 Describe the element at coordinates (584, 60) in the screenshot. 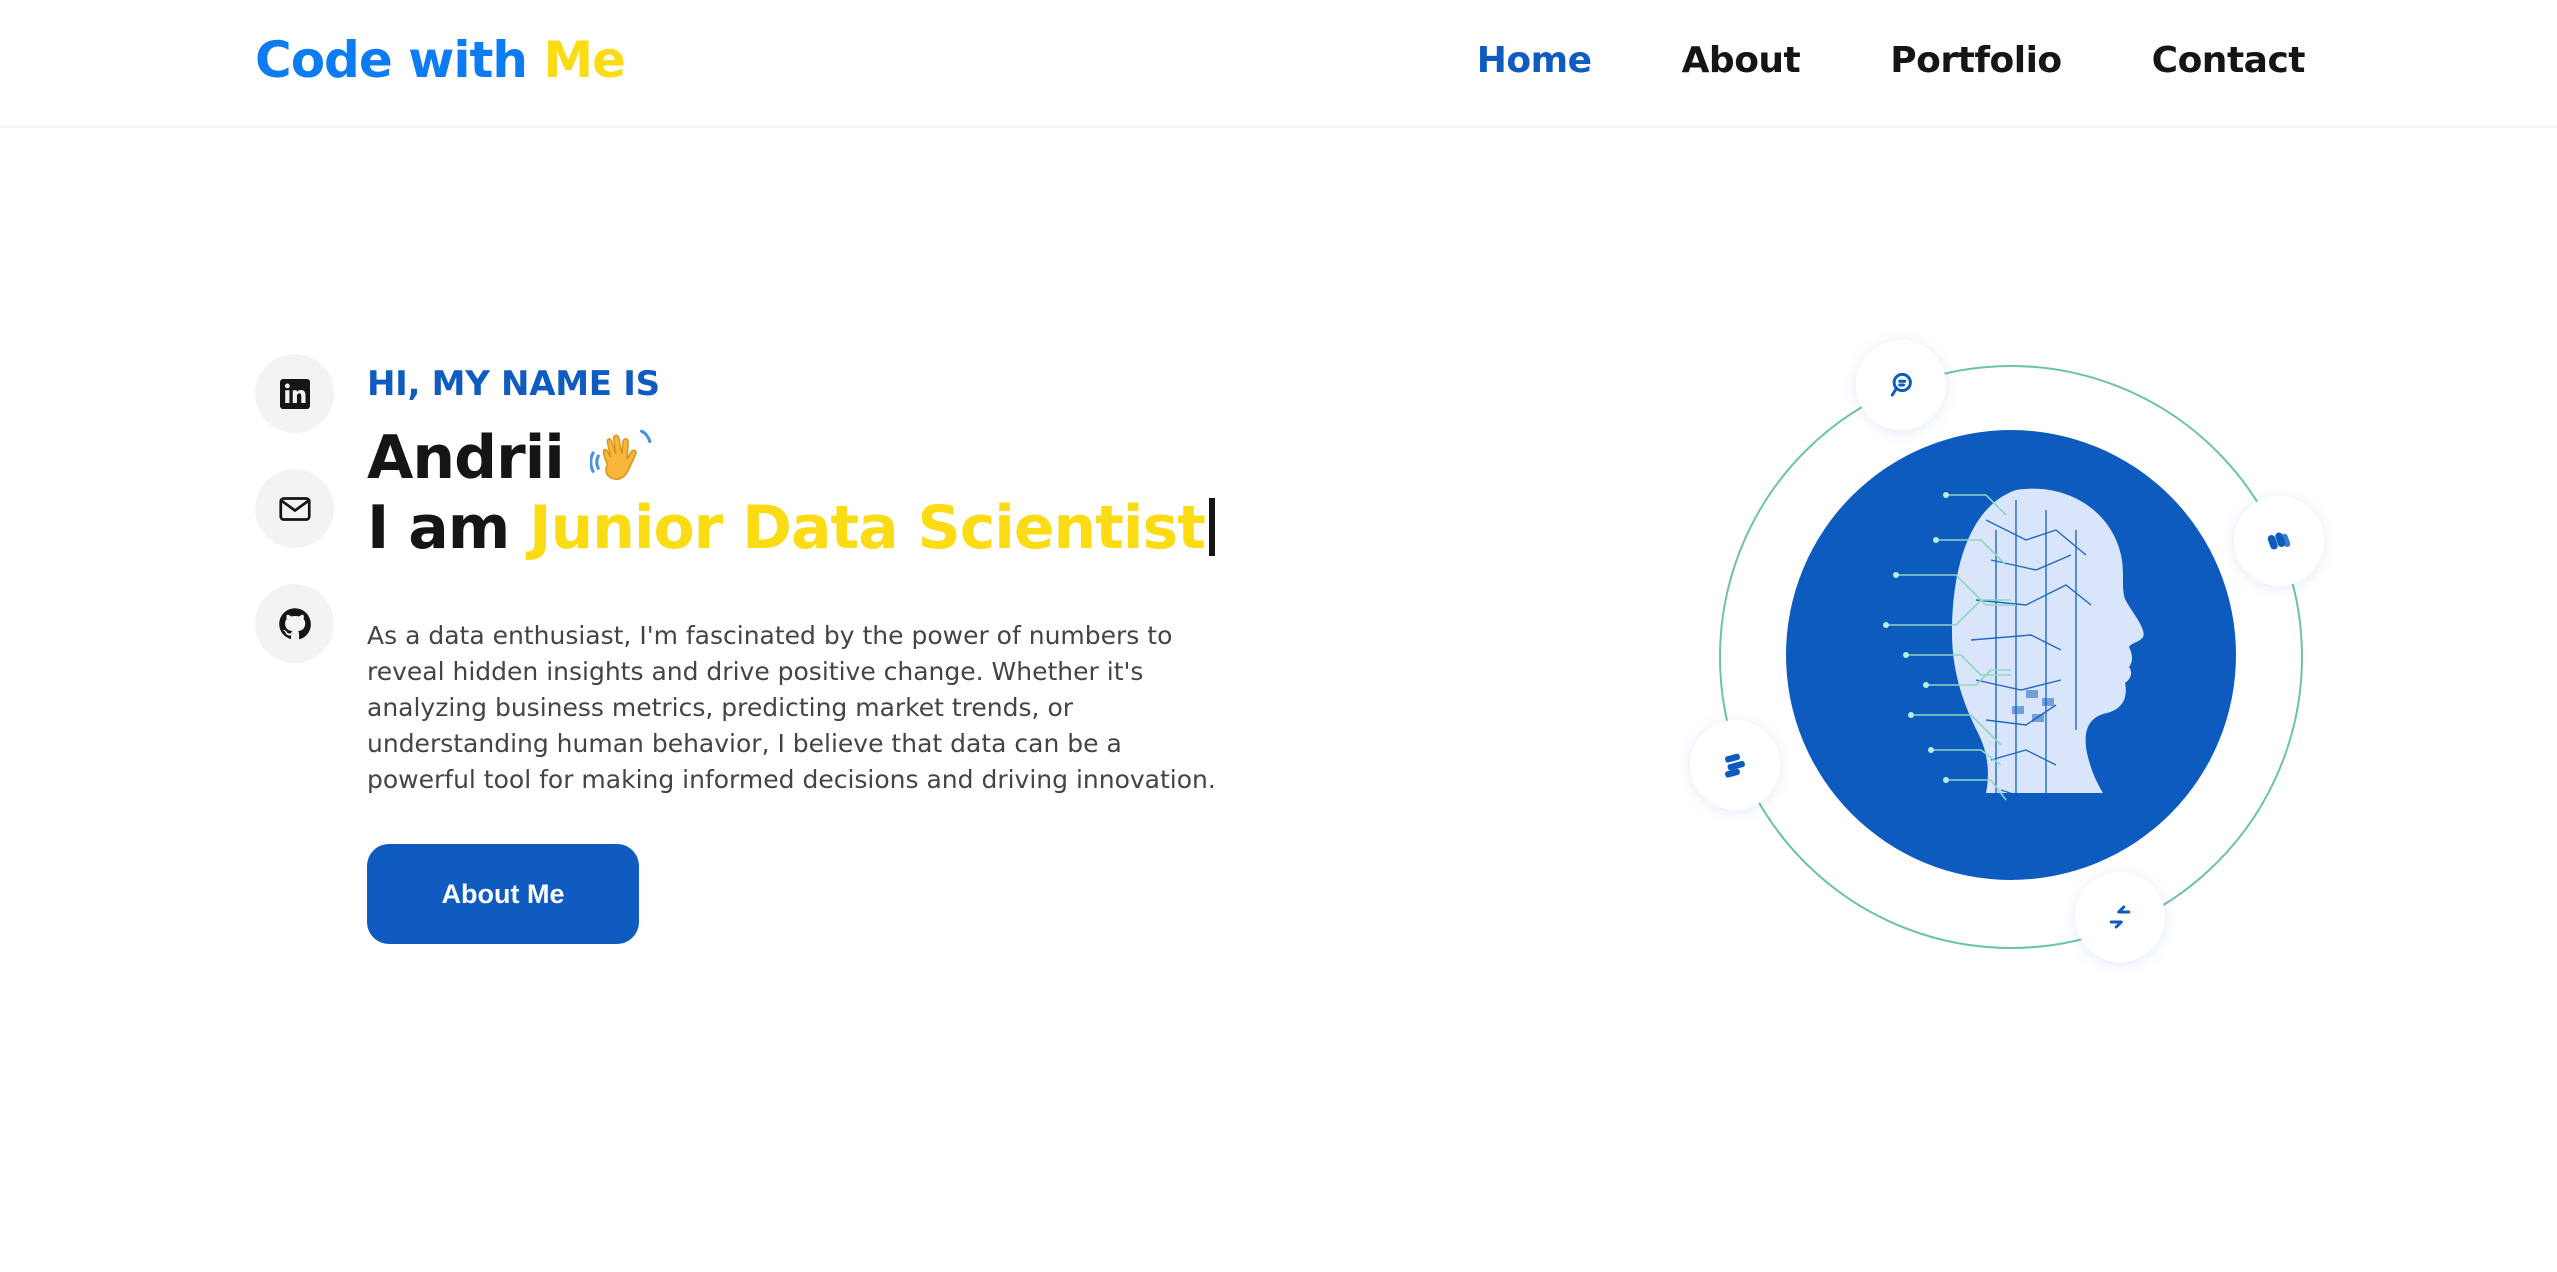

I see `logo-text-accent: Me` at that location.